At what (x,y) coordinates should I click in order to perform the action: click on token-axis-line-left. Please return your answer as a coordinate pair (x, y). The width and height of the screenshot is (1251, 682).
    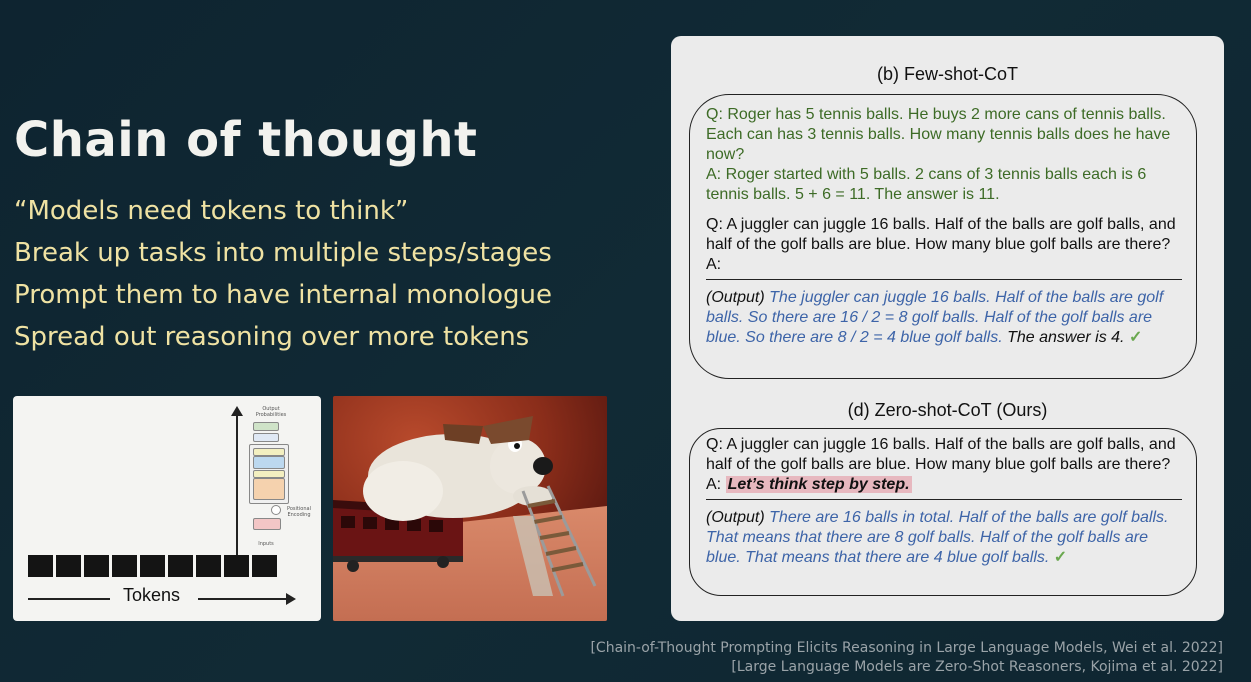
    Looking at the image, I should click on (69, 599).